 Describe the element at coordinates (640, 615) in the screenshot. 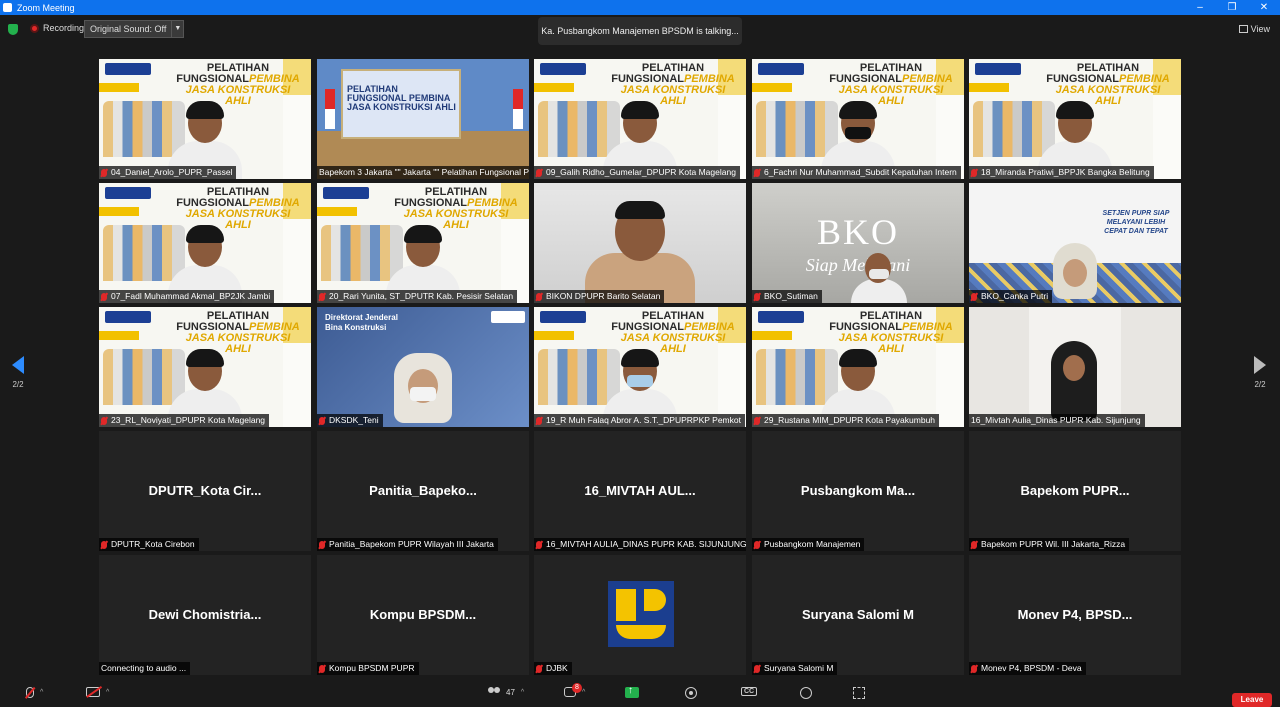

I see `participant-tile: DJBK` at that location.